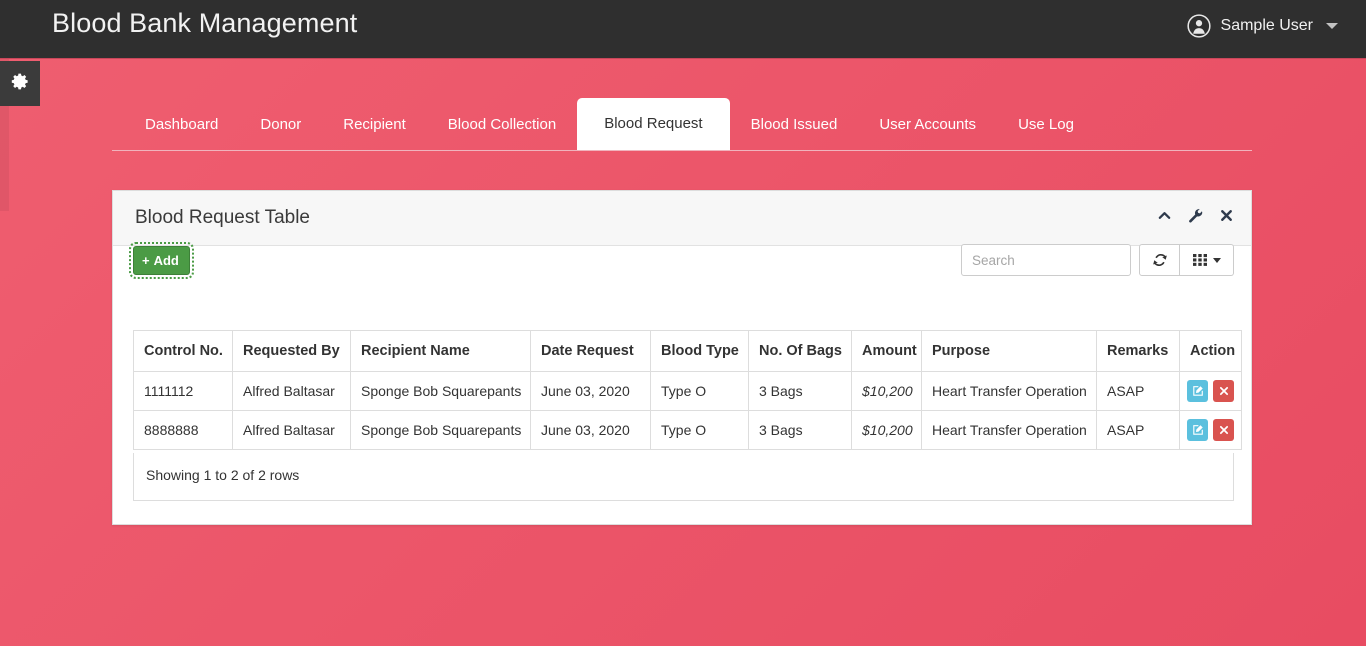  What do you see at coordinates (222, 217) in the screenshot?
I see `panel-title: Blood Request Table` at bounding box center [222, 217].